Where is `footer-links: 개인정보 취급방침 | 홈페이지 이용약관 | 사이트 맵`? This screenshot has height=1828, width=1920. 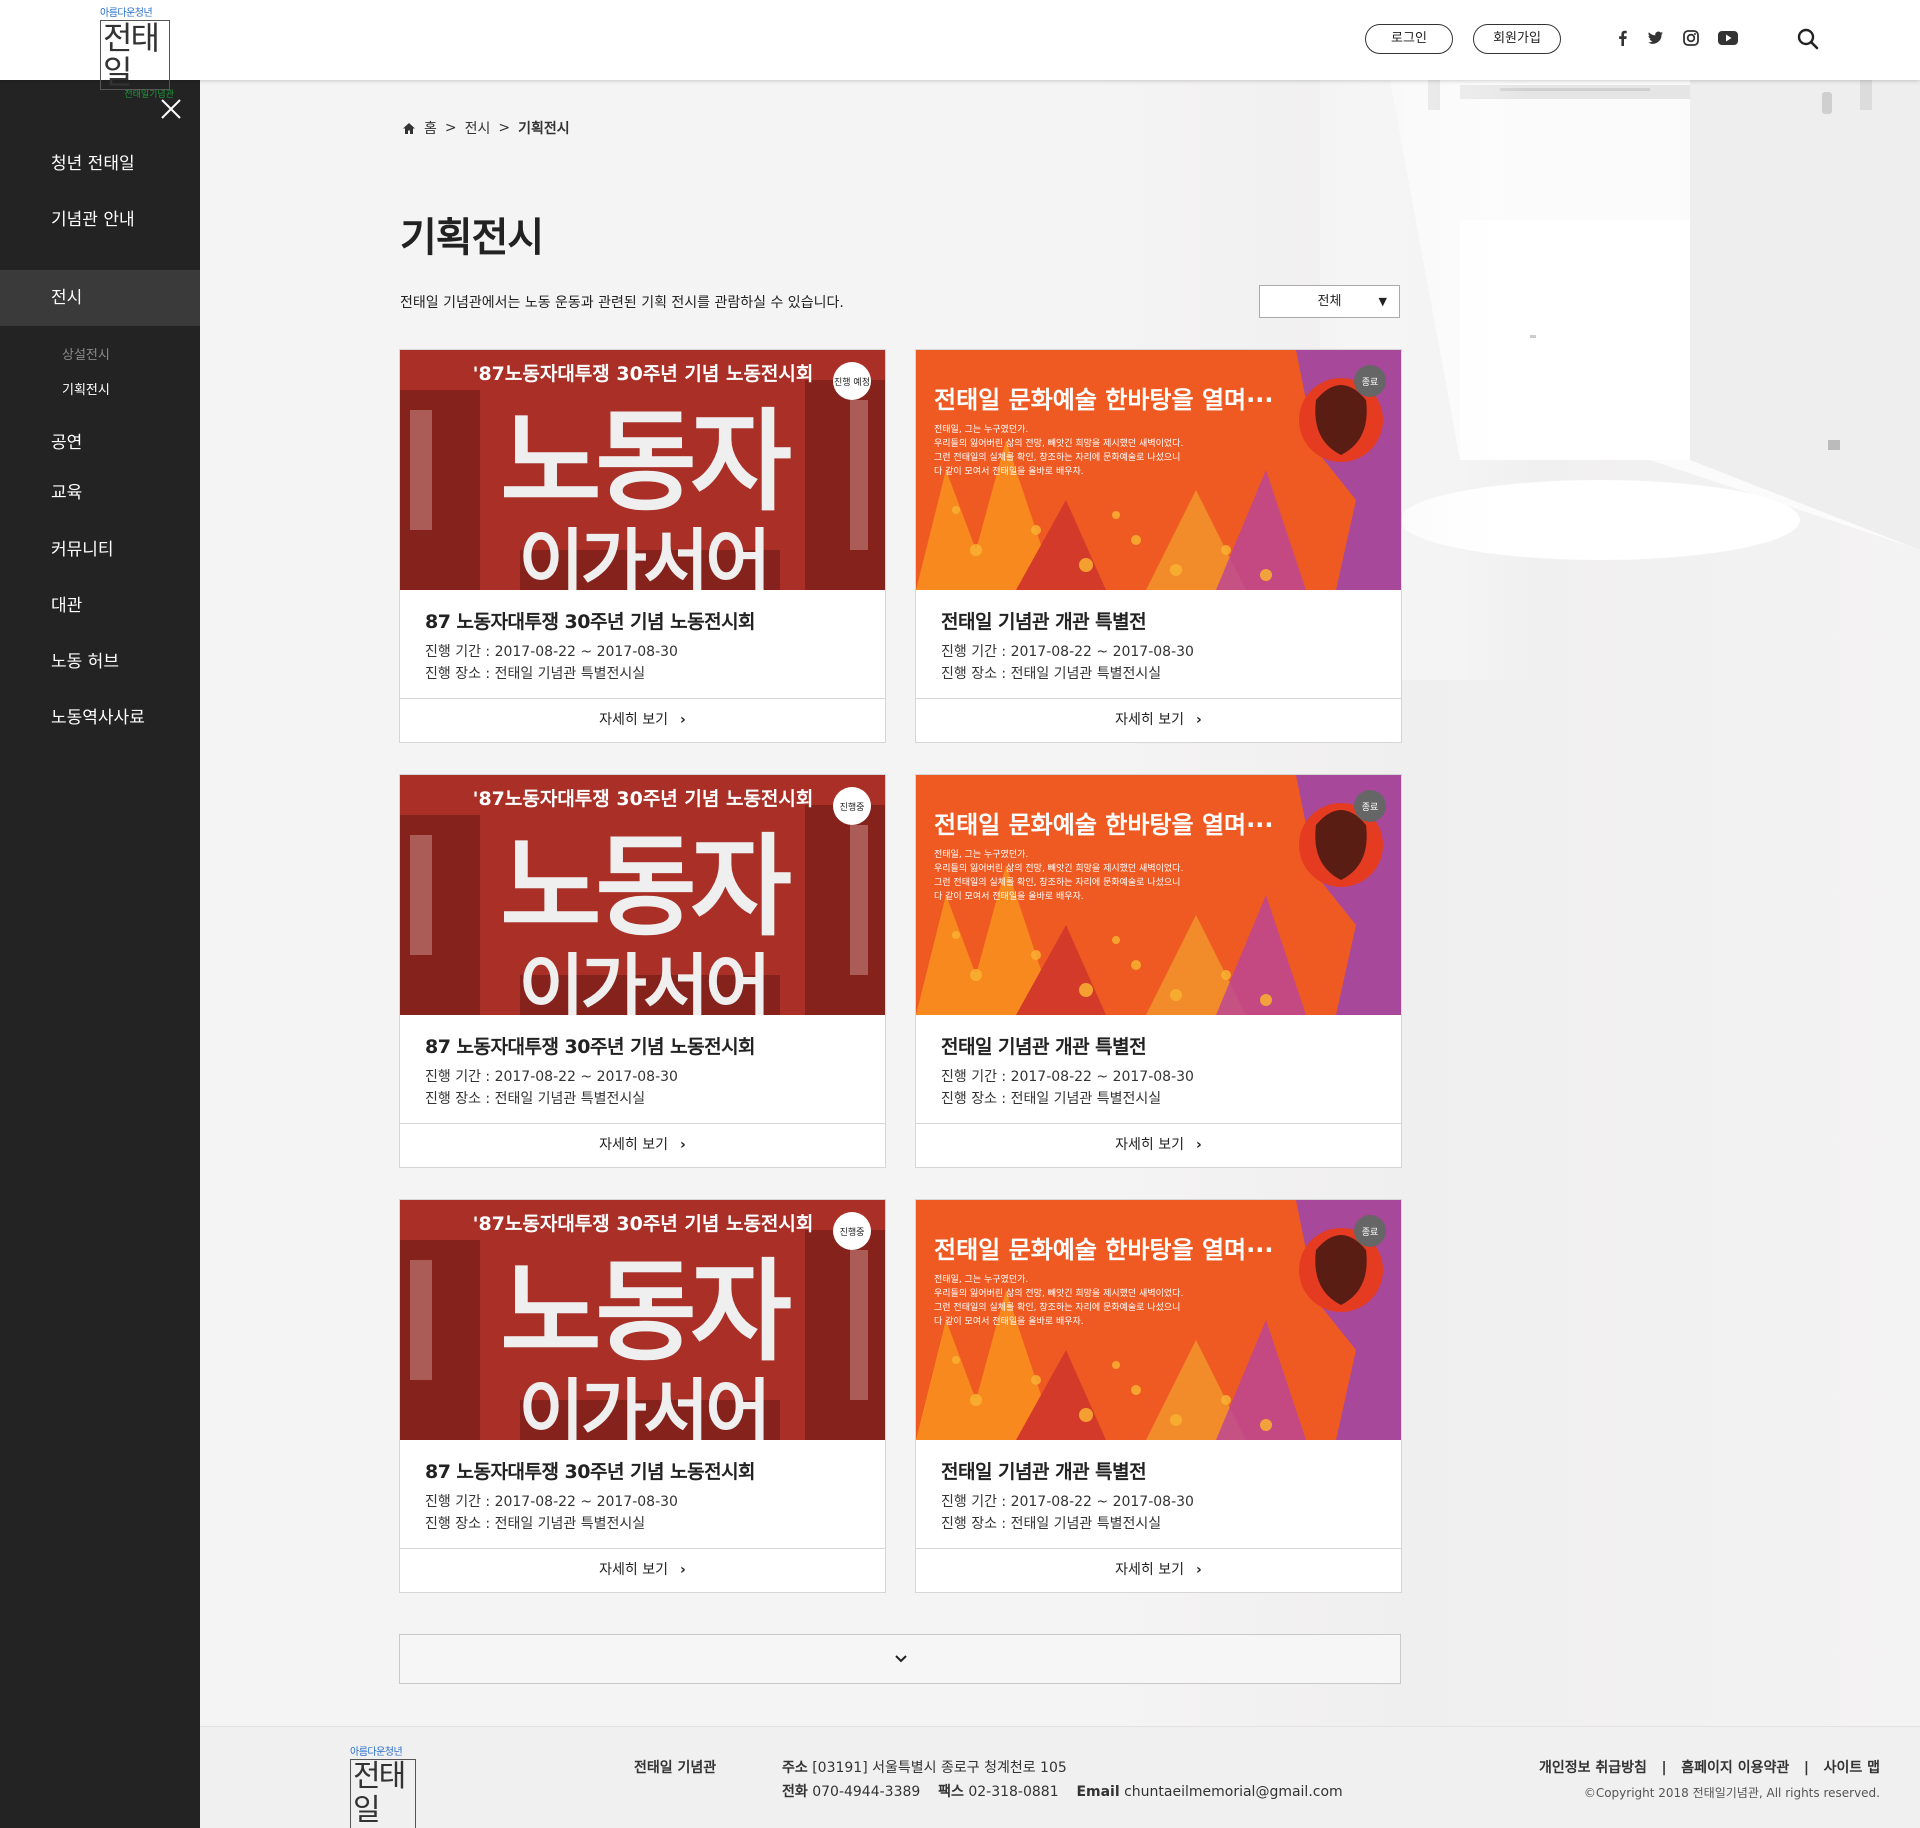 footer-links: 개인정보 취급방침 | 홈페이지 이용약관 | 사이트 맵 is located at coordinates (1709, 1767).